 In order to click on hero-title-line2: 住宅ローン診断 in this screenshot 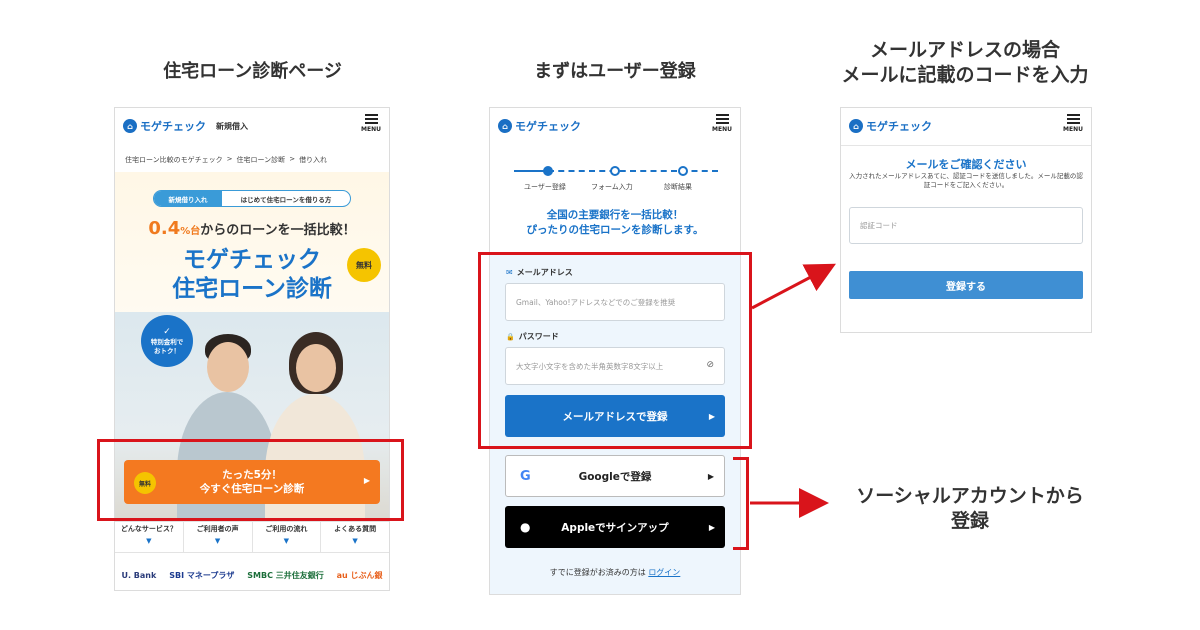, I will do `click(252, 288)`.